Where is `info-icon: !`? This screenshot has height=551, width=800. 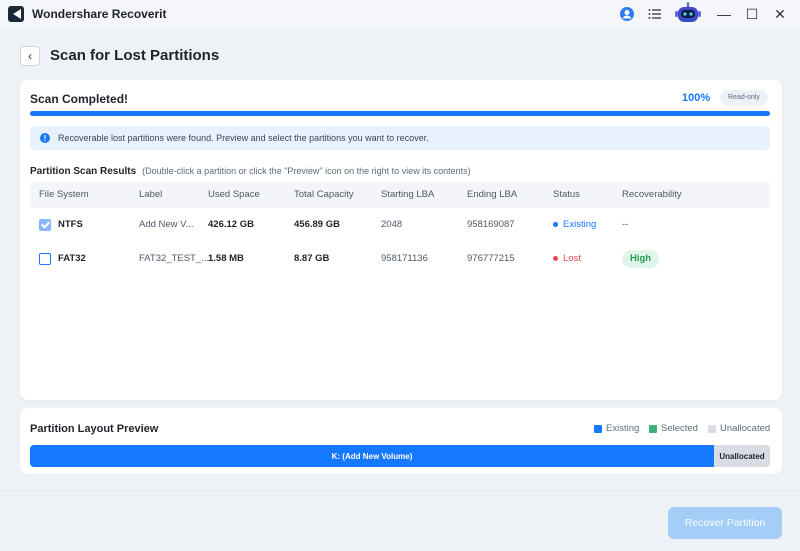
info-icon: ! is located at coordinates (45, 138).